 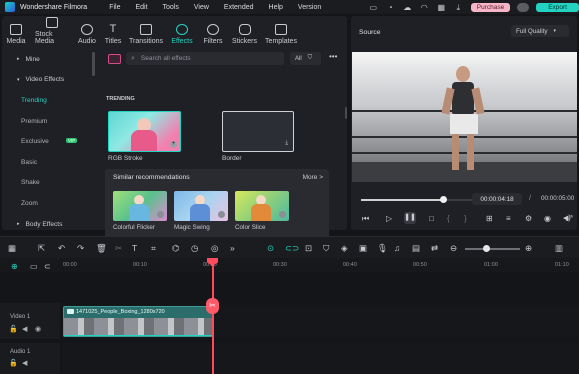 What do you see at coordinates (212, 306) in the screenshot?
I see `split-scissors-icon: ✂` at bounding box center [212, 306].